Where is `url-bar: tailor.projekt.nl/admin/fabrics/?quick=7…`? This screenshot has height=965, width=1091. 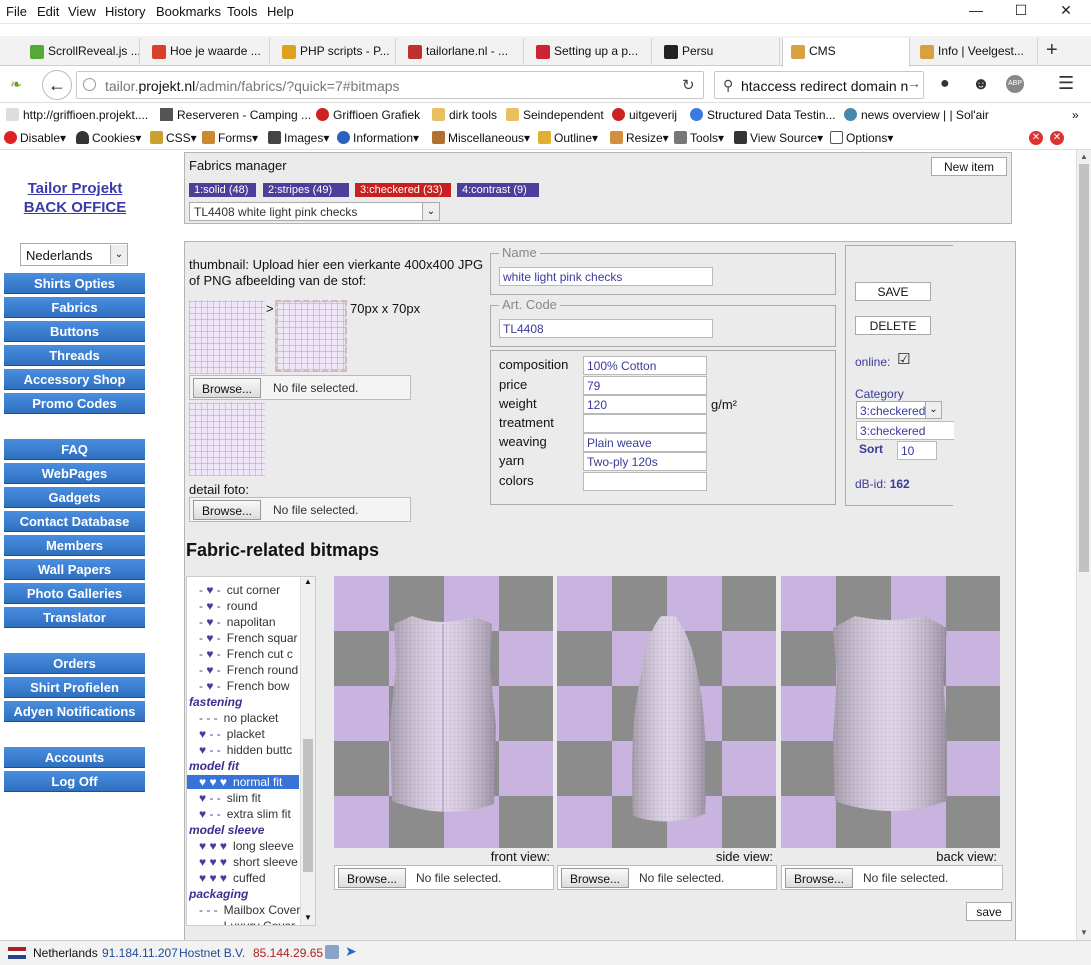
url-bar: tailor.projekt.nl/admin/fabrics/?quick=7… is located at coordinates (390, 85).